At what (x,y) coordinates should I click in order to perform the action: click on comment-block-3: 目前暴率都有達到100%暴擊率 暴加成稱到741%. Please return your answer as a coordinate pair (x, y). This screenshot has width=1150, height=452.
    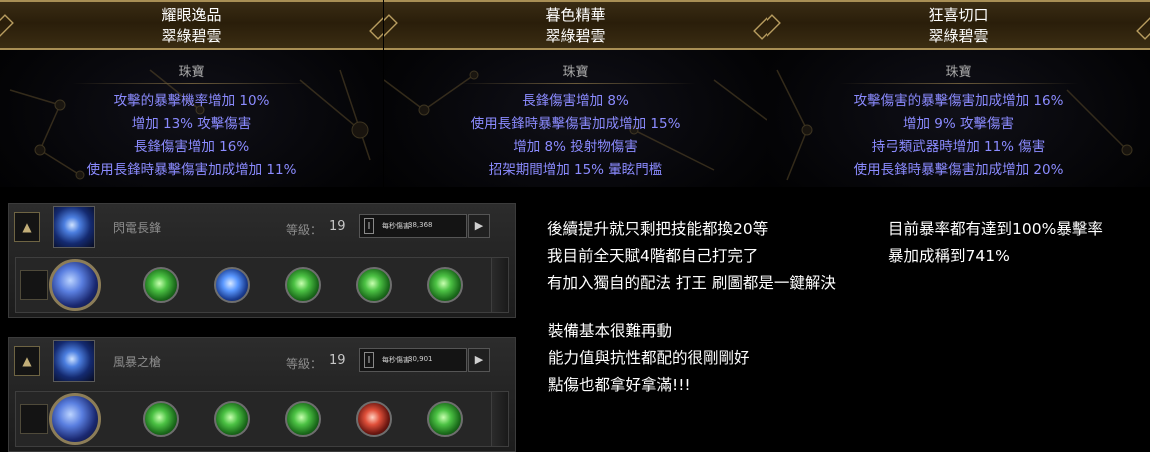
    Looking at the image, I should click on (995, 243).